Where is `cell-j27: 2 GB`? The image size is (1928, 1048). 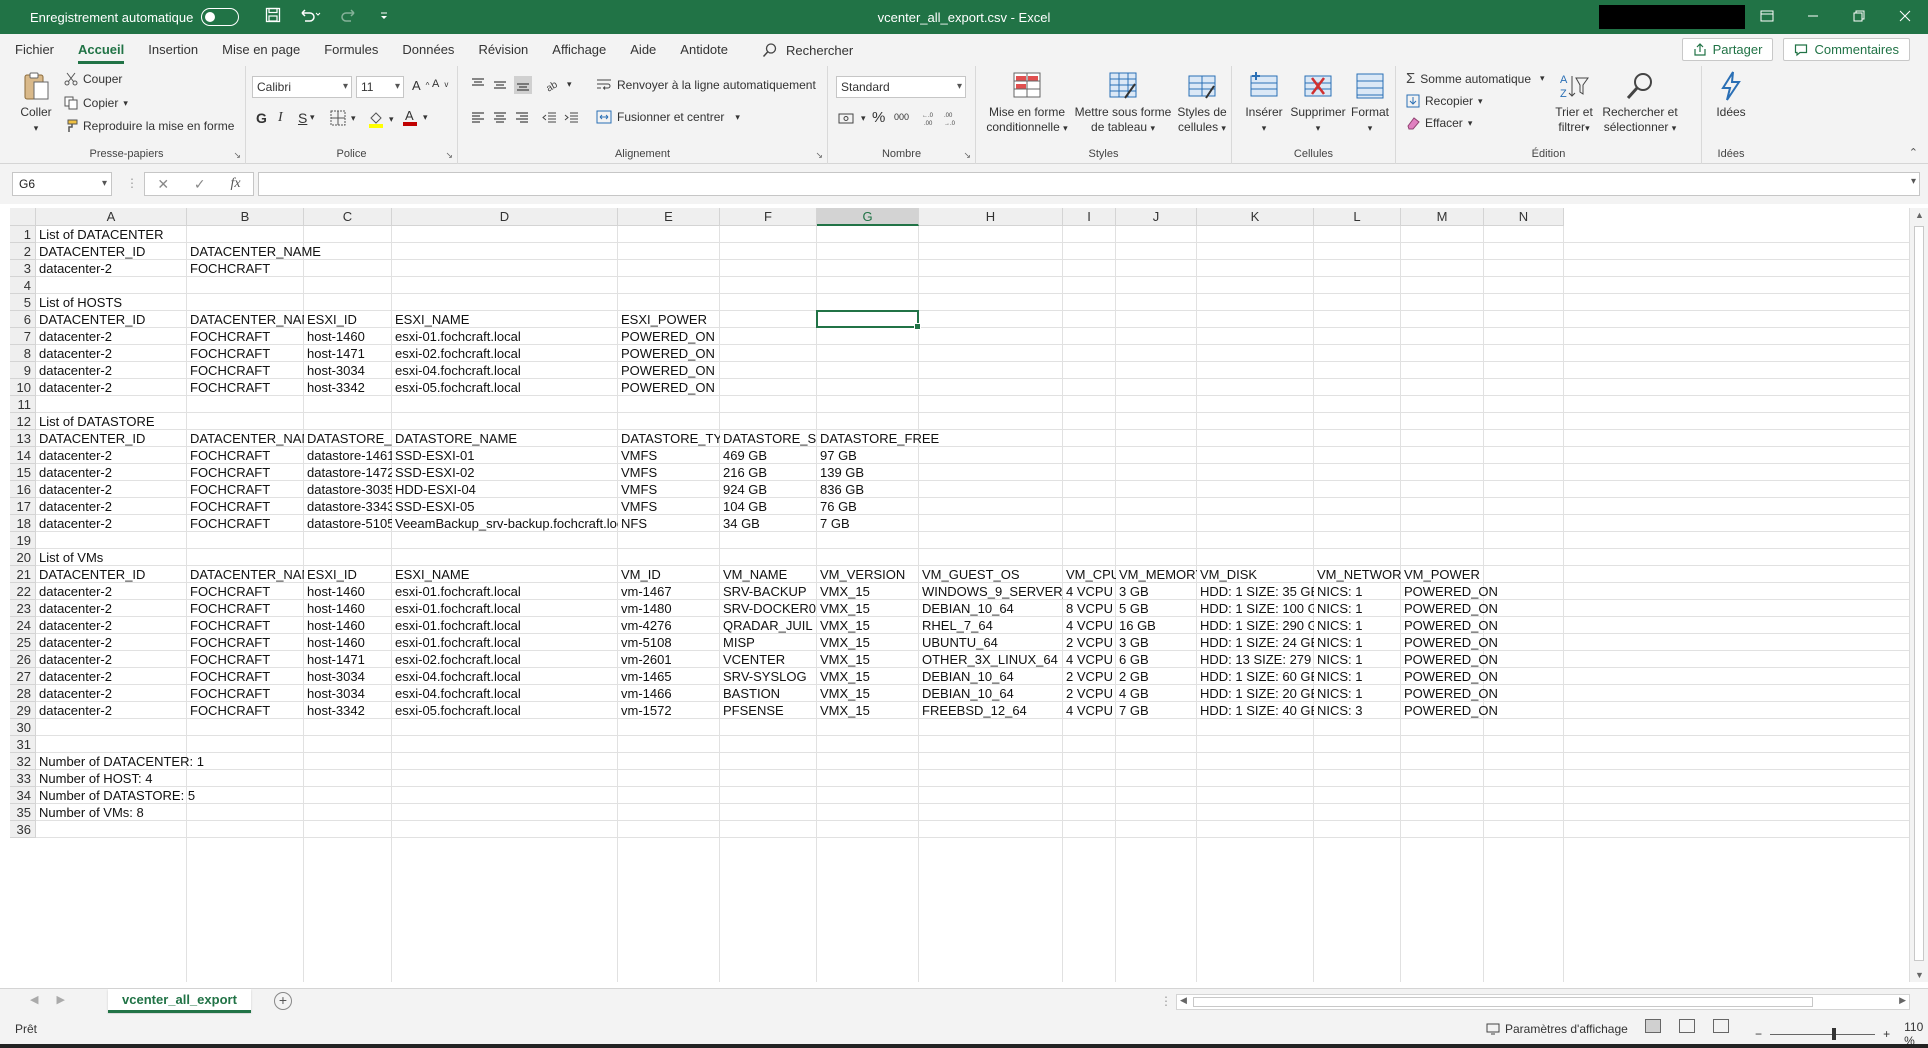 cell-j27: 2 GB is located at coordinates (1156, 676).